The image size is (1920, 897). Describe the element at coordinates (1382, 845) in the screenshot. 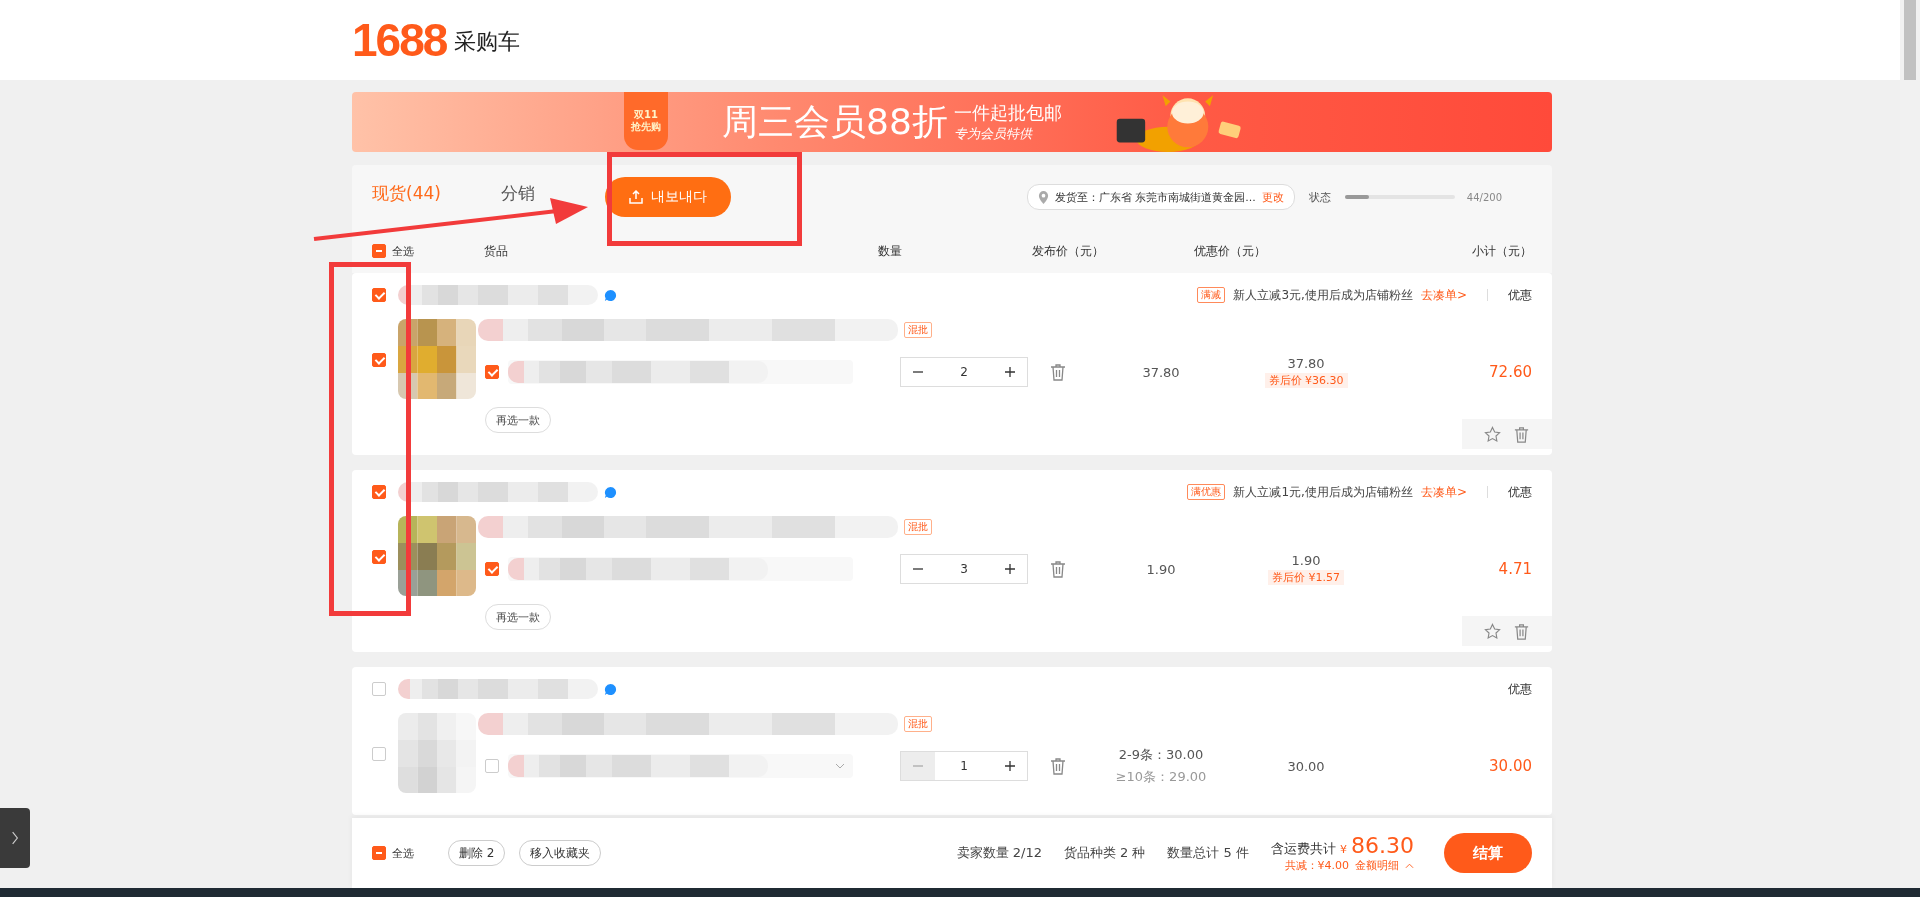

I see `total-amount: 86.30` at that location.